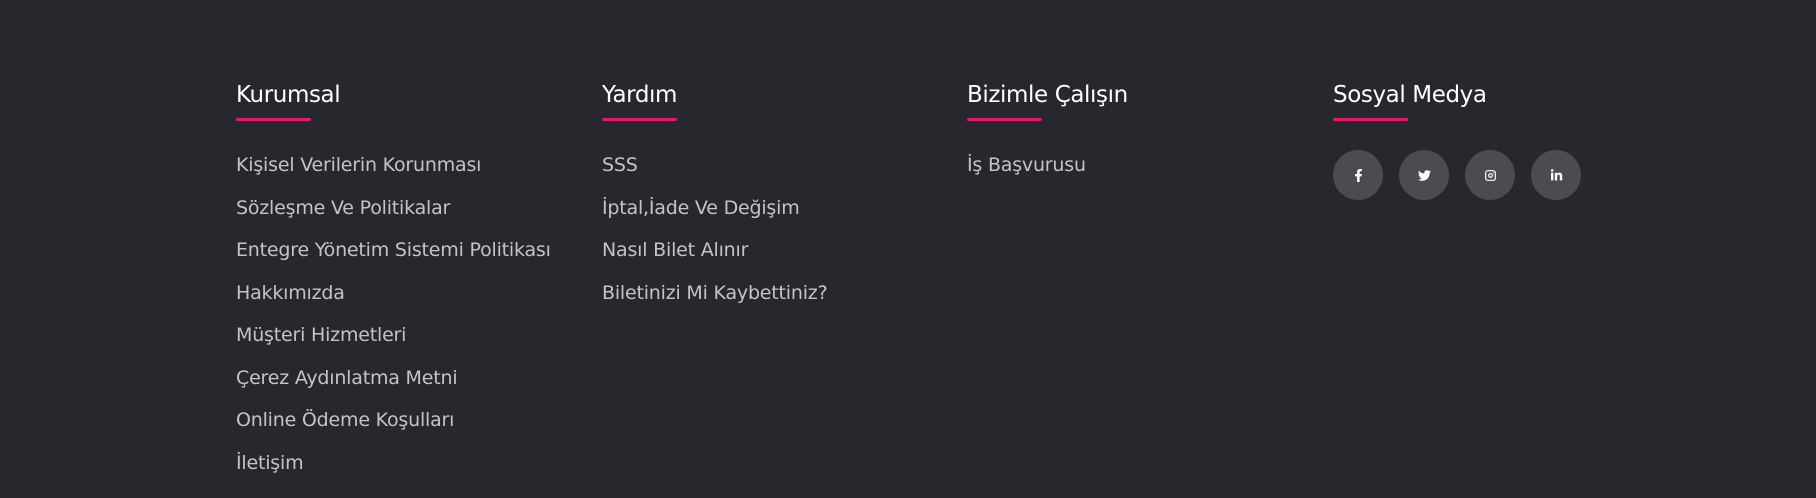  I want to click on instagram-icon, so click(1490, 175).